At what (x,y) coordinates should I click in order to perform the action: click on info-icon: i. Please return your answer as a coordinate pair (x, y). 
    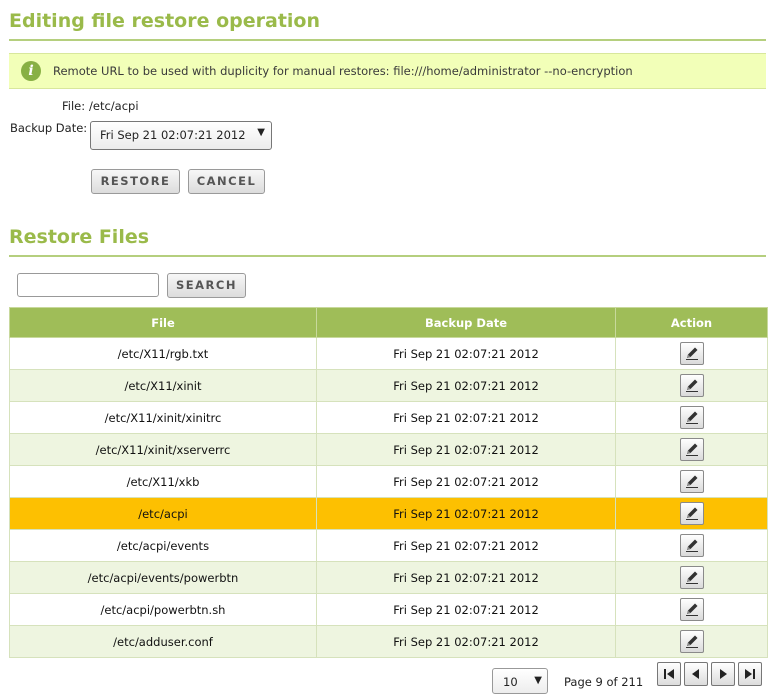
    Looking at the image, I should click on (31, 71).